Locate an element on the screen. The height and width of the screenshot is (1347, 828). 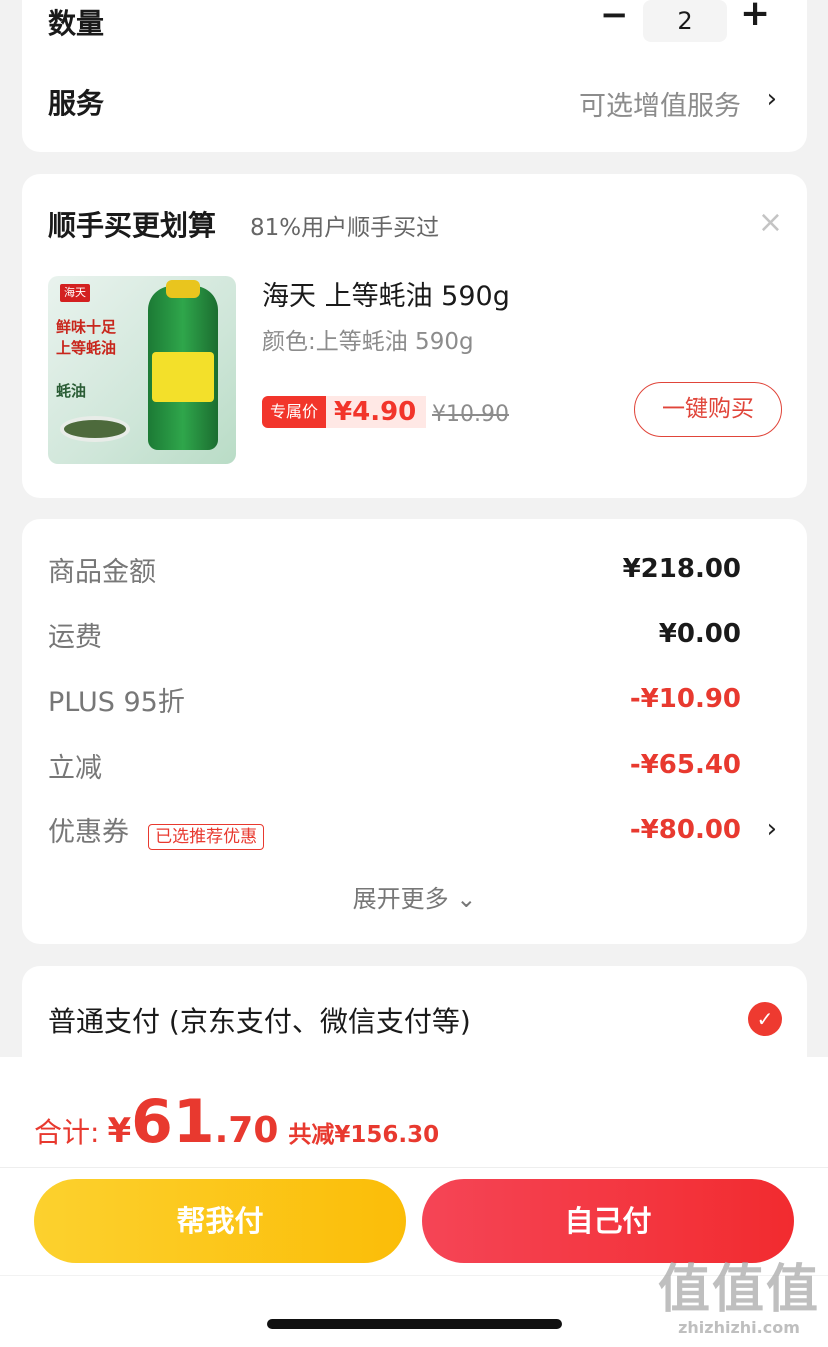
summary-row-instant-discount: 立减 -¥65.40 is located at coordinates (394, 765).